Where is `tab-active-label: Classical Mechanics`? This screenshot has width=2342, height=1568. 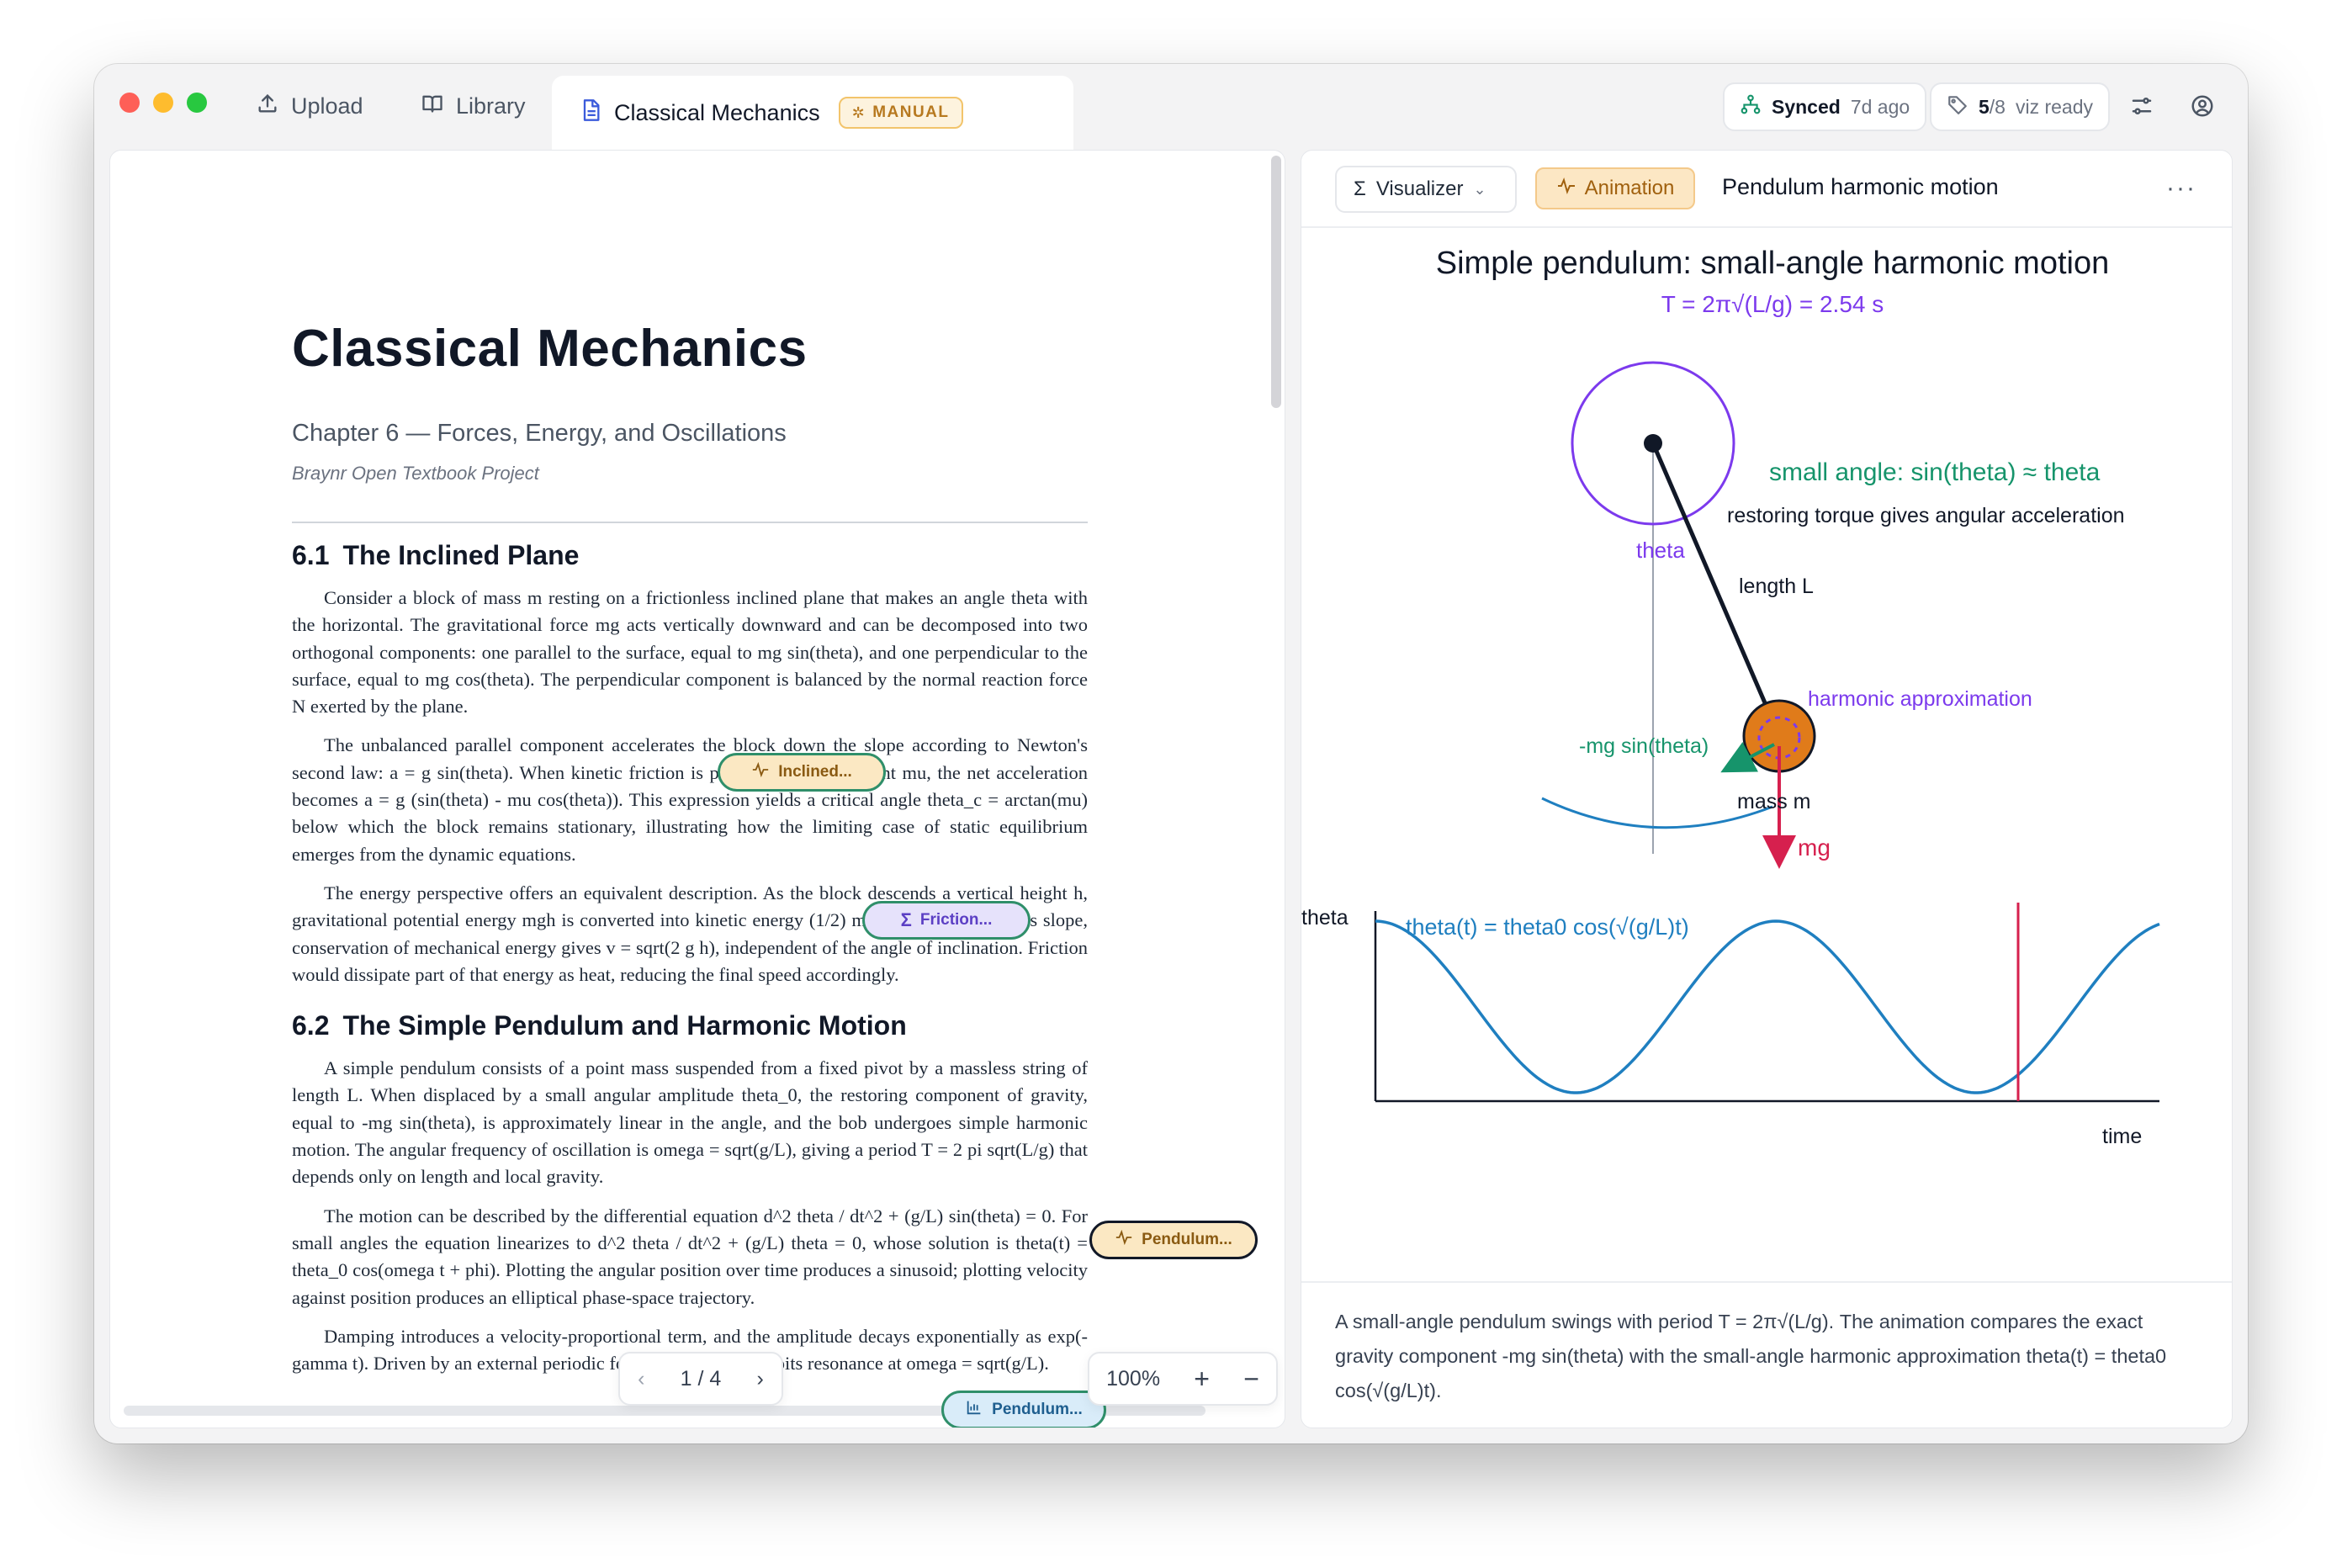
tab-active-label: Classical Mechanics is located at coordinates (717, 112).